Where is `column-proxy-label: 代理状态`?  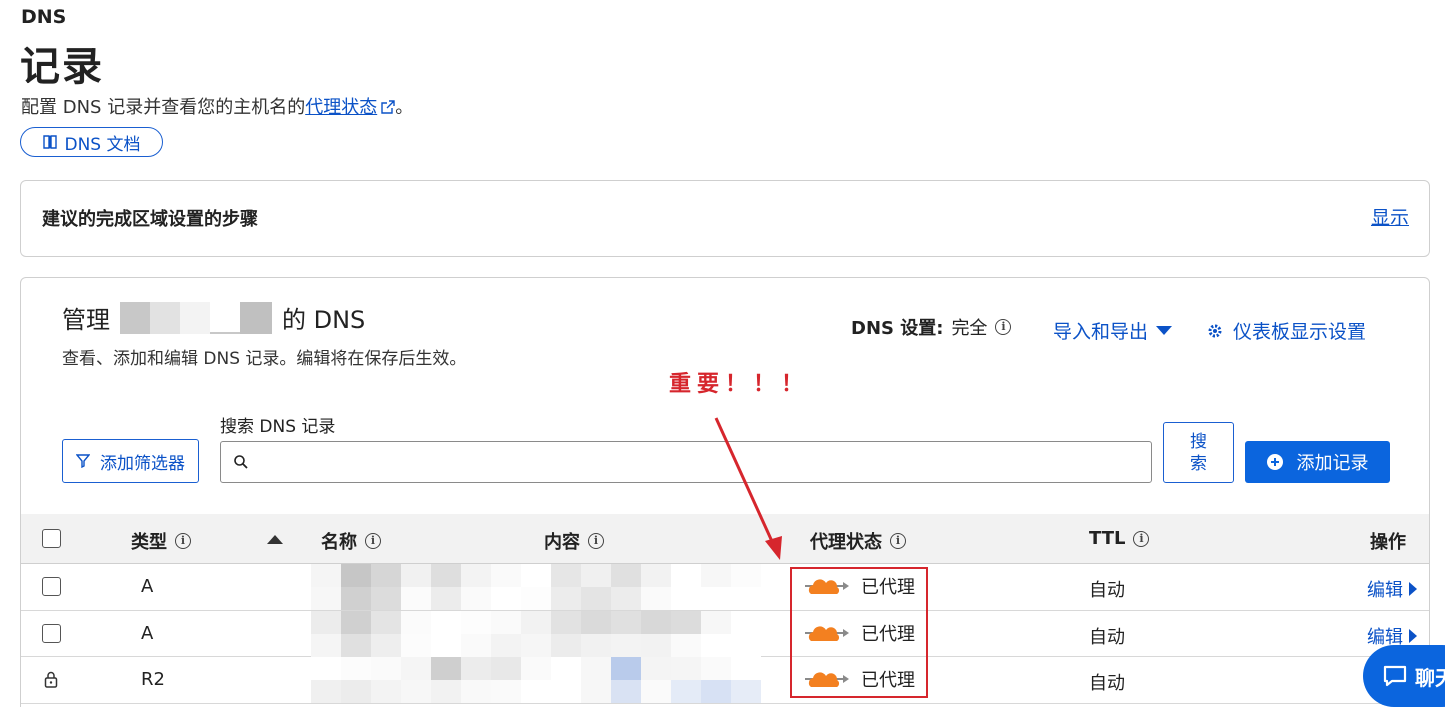 column-proxy-label: 代理状态 is located at coordinates (846, 542).